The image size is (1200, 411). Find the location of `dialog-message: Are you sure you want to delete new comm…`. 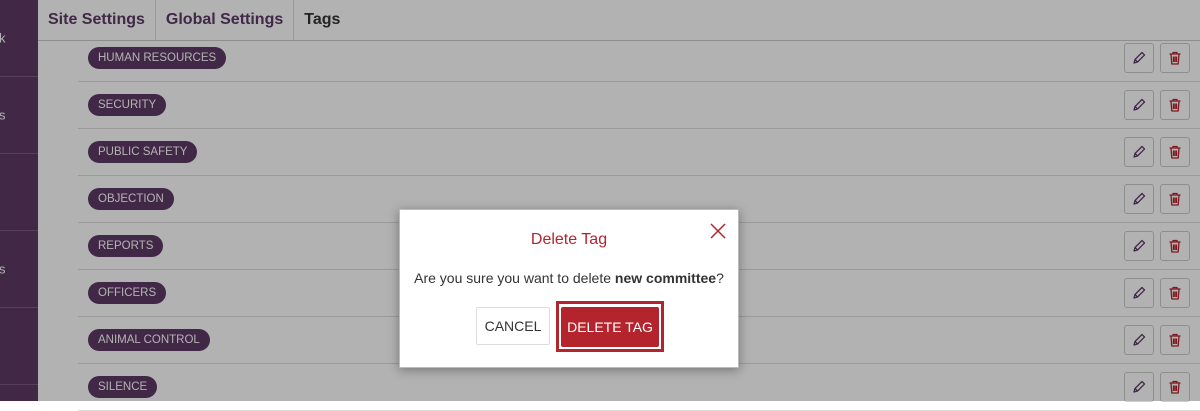

dialog-message: Are you sure you want to delete new comm… is located at coordinates (569, 278).